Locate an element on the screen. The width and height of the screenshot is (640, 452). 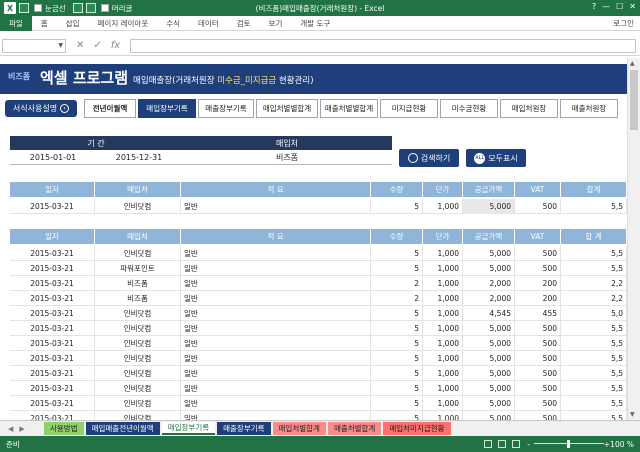
sheet-nav: ◀ ▶ is located at coordinates (22, 429).